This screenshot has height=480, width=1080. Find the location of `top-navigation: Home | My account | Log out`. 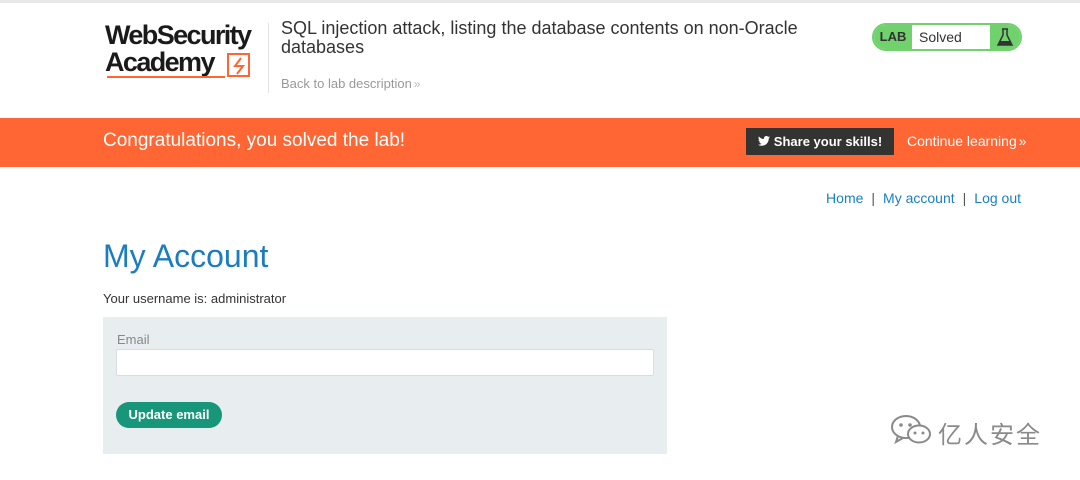

top-navigation: Home | My account | Log out is located at coordinates (923, 198).